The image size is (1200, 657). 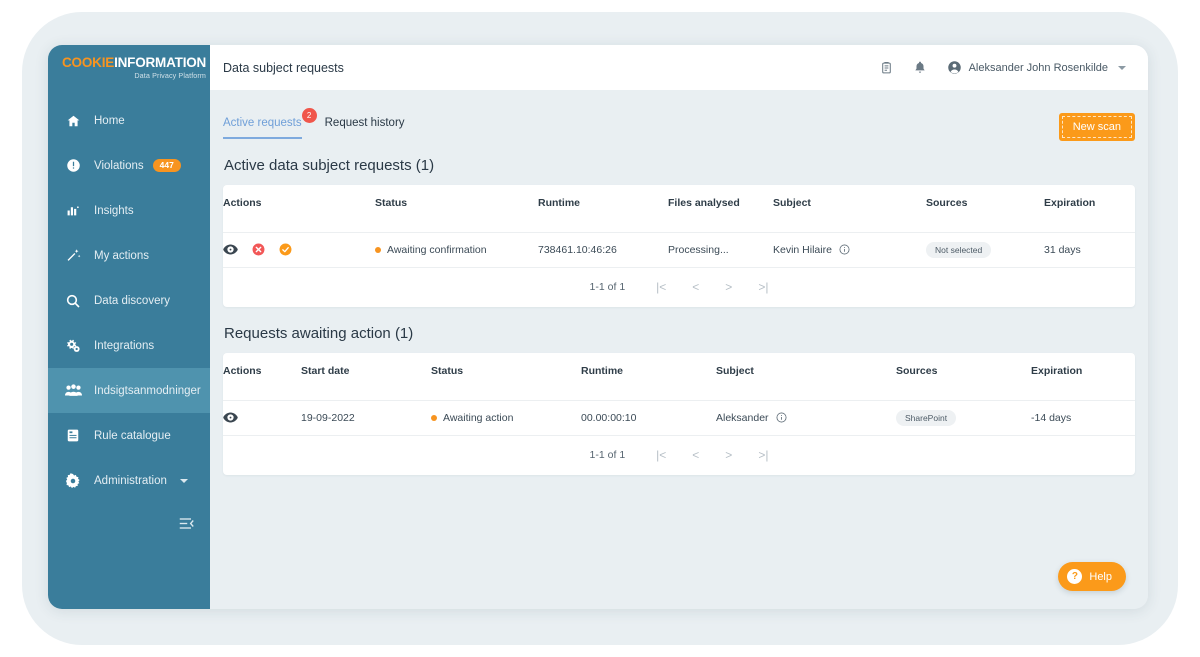 What do you see at coordinates (73, 481) in the screenshot?
I see `gear-icon` at bounding box center [73, 481].